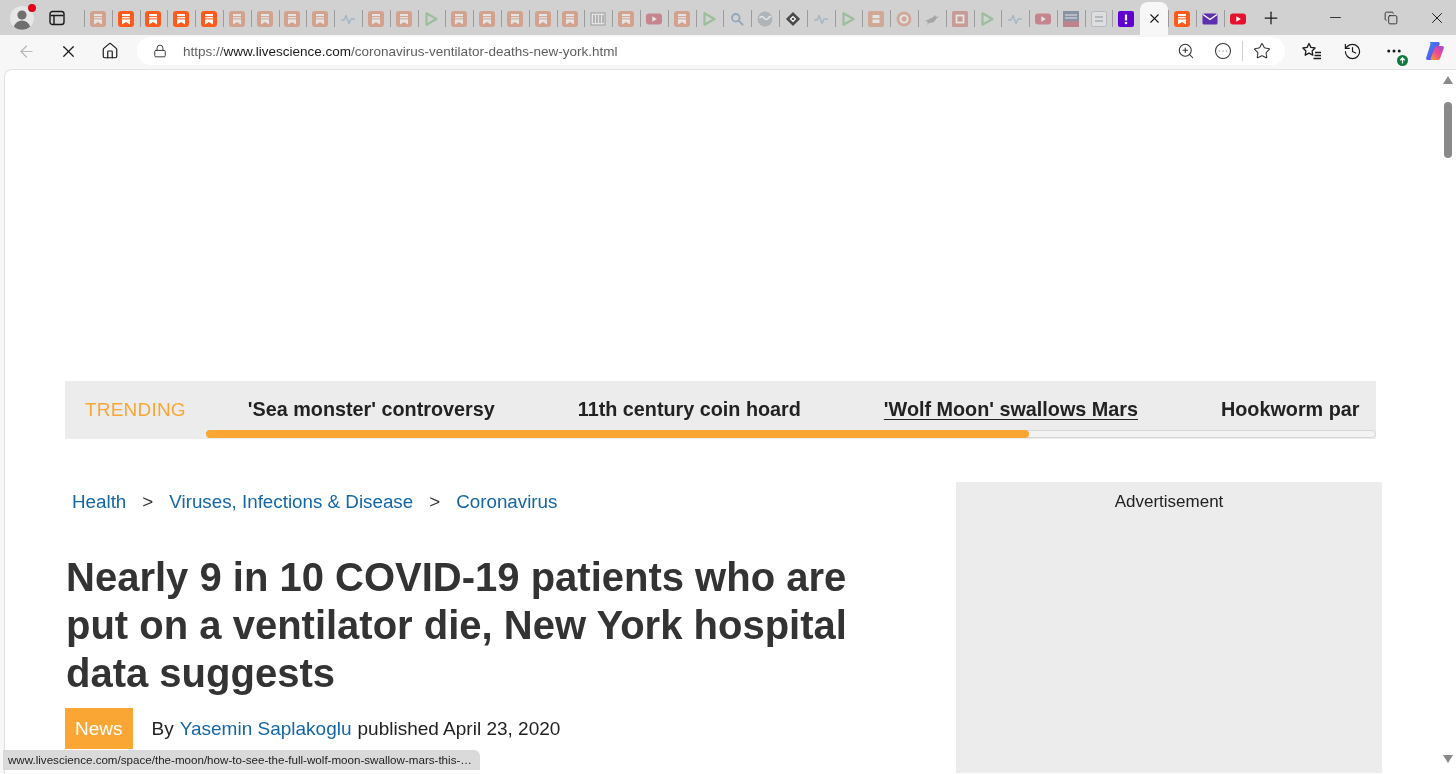 The height and width of the screenshot is (774, 1456). Describe the element at coordinates (400, 51) in the screenshot. I see `address-url: https://www.livescience.com/coronavirus-ventilator-deaths-new-york.html` at that location.